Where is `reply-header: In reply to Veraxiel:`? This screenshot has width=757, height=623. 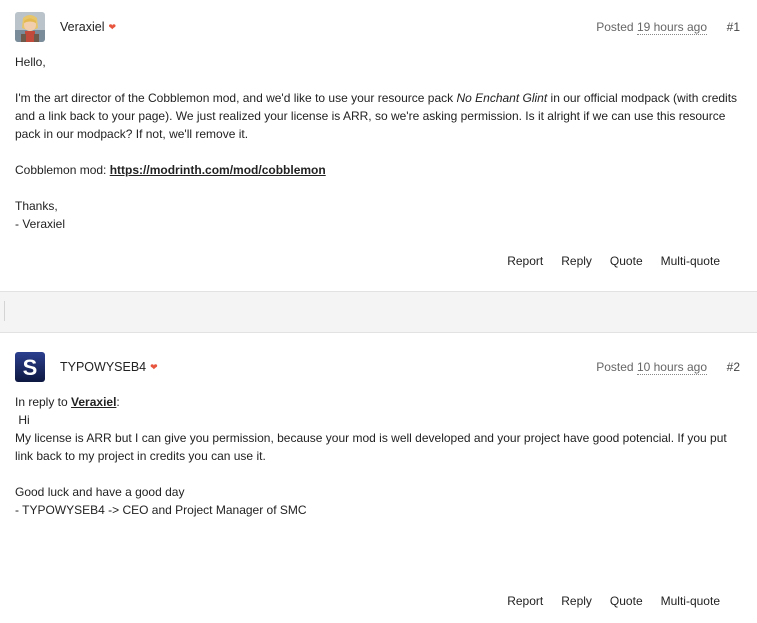
reply-header: In reply to Veraxiel: is located at coordinates (377, 402).